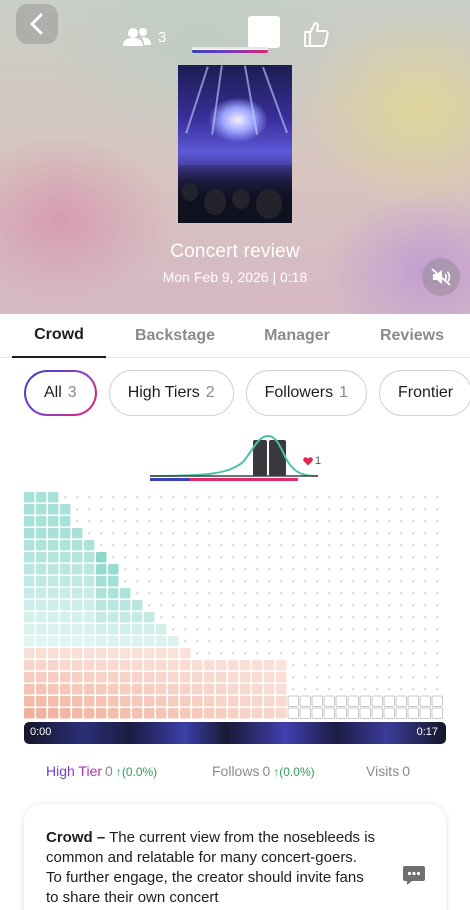 The height and width of the screenshot is (910, 470). I want to click on chip-high-tiers: High Tiers 2, so click(171, 393).